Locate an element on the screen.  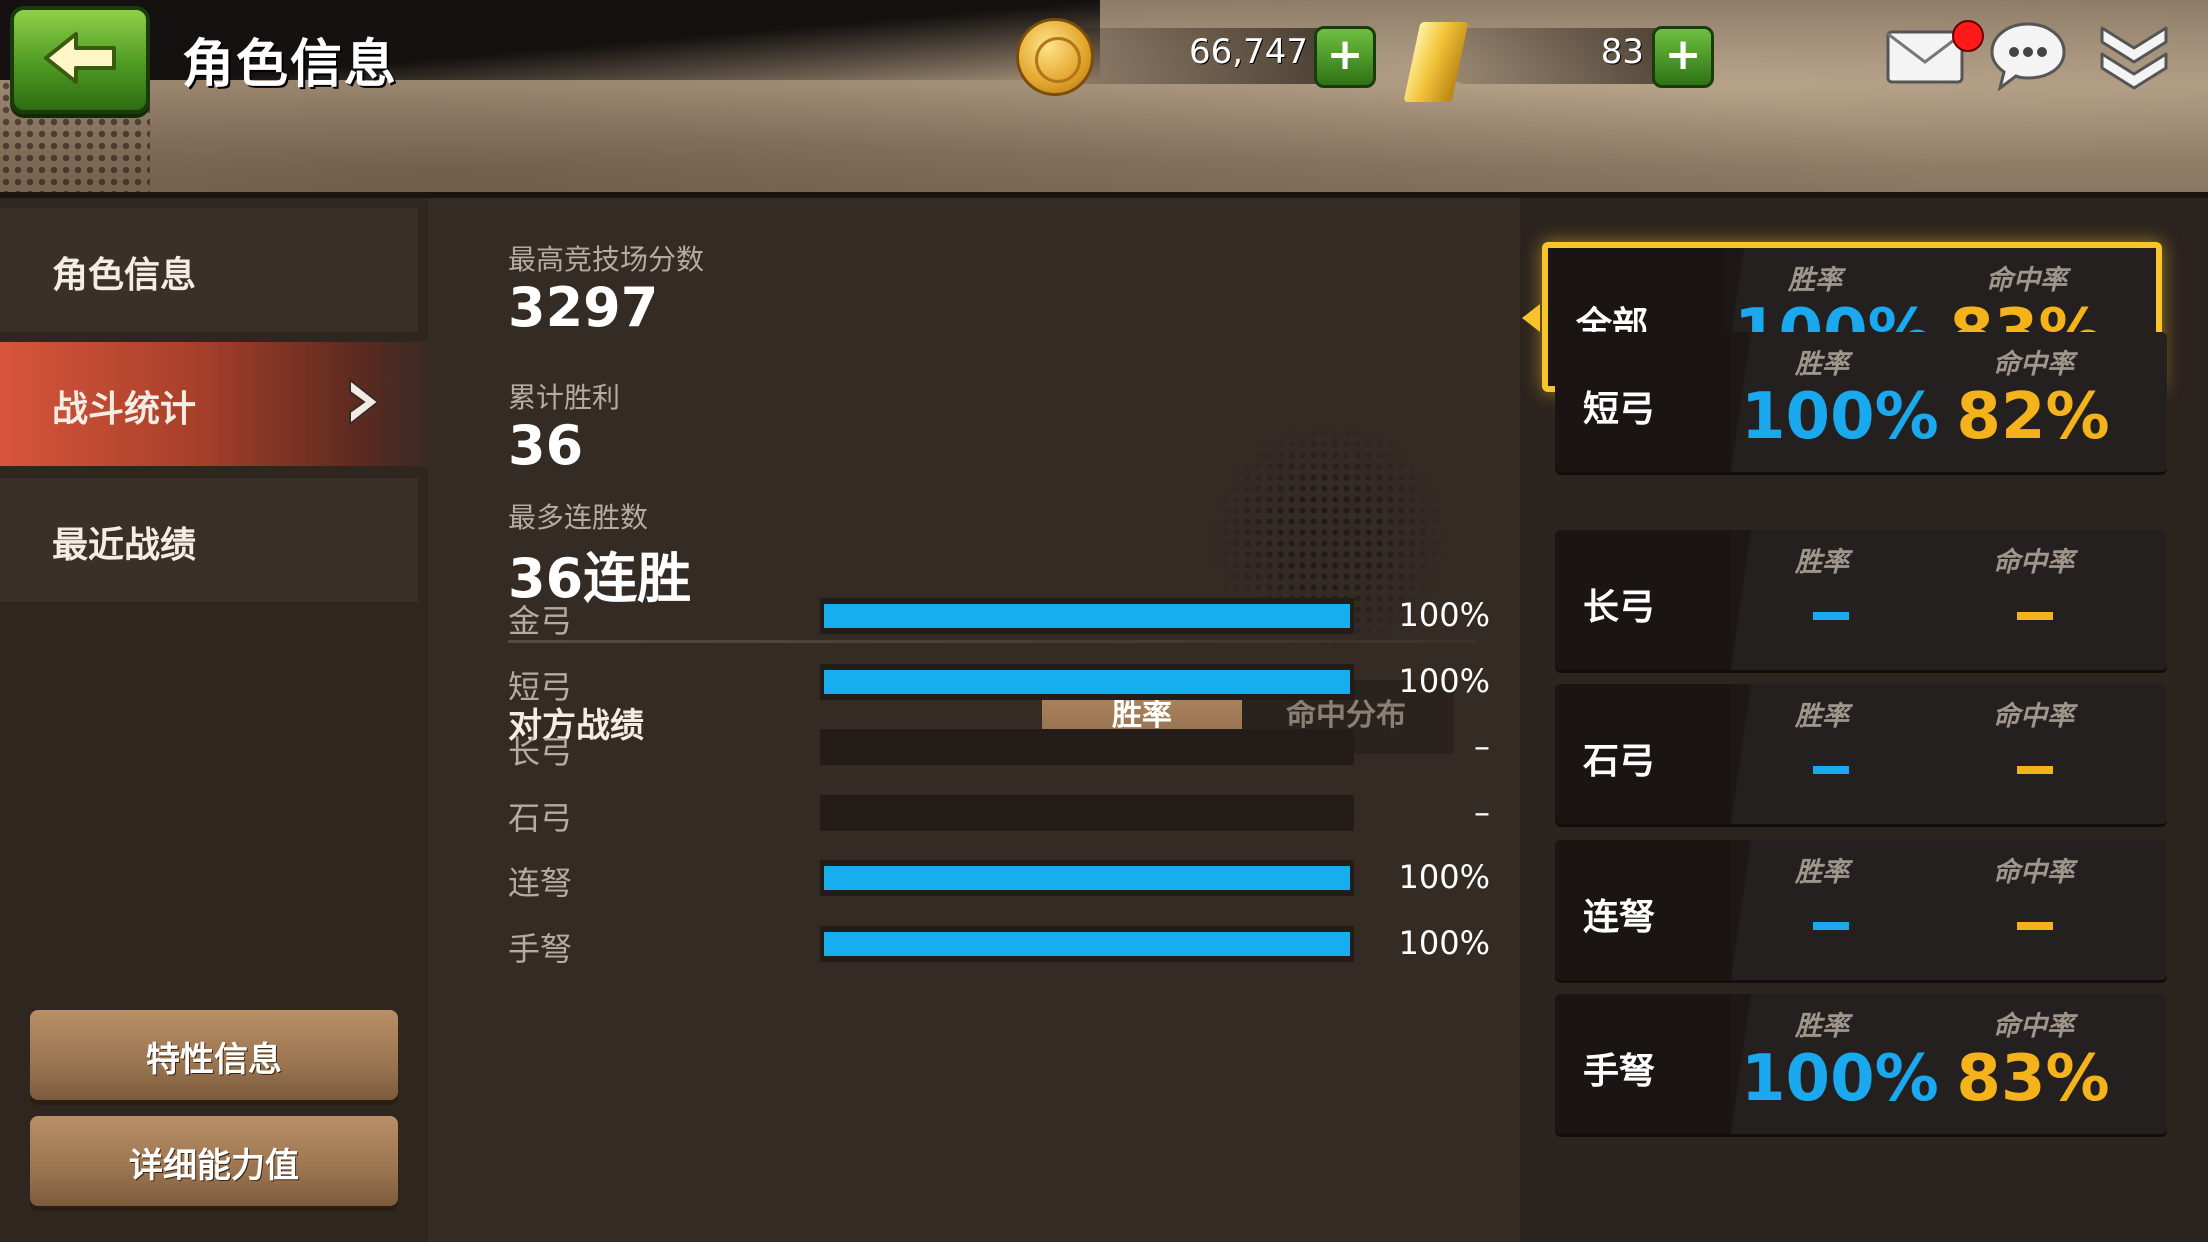
weapon-name: 连弩 is located at coordinates (1619, 917).